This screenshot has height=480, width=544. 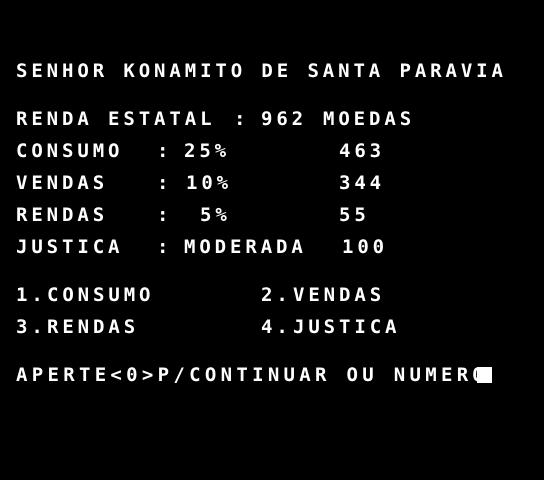 I want to click on tax-label-consumo: CONSUMO, so click(x=70, y=151).